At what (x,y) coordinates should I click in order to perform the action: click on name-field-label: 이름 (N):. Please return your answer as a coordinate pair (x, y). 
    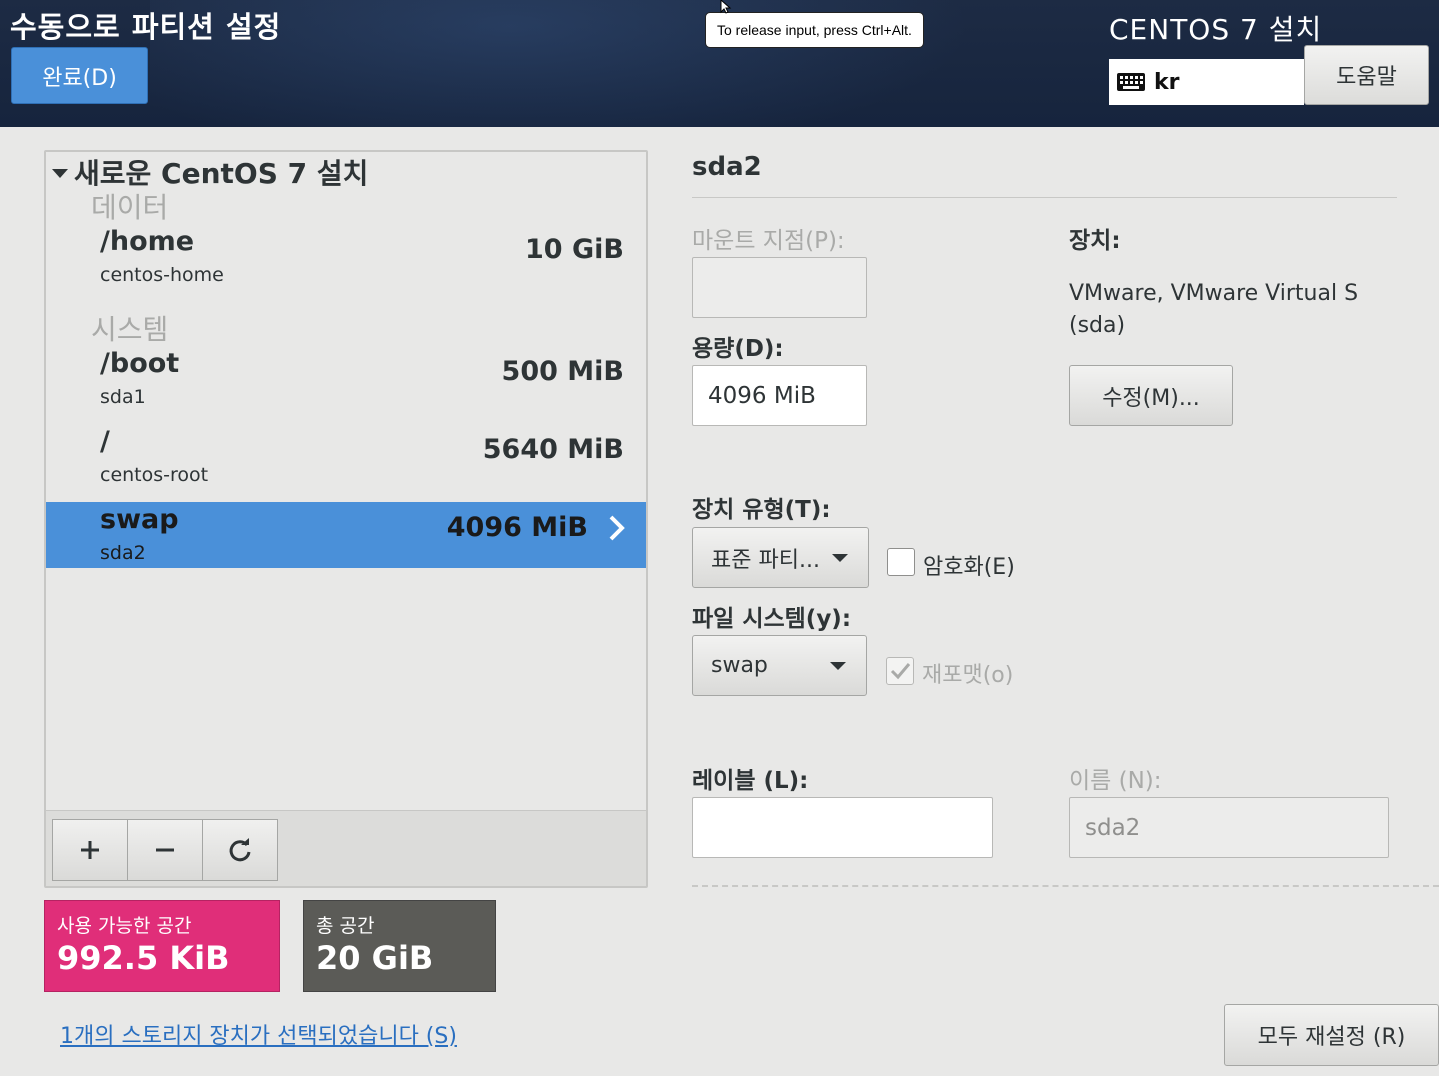
    Looking at the image, I should click on (1115, 781).